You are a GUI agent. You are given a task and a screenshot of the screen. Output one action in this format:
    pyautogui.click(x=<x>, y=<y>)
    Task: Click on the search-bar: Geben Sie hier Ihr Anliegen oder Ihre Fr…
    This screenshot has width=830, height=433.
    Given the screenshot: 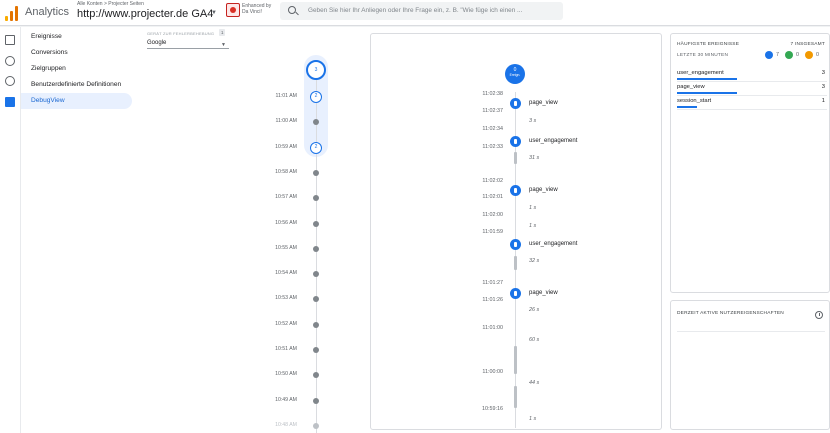 What is the action you would take?
    pyautogui.click(x=421, y=11)
    